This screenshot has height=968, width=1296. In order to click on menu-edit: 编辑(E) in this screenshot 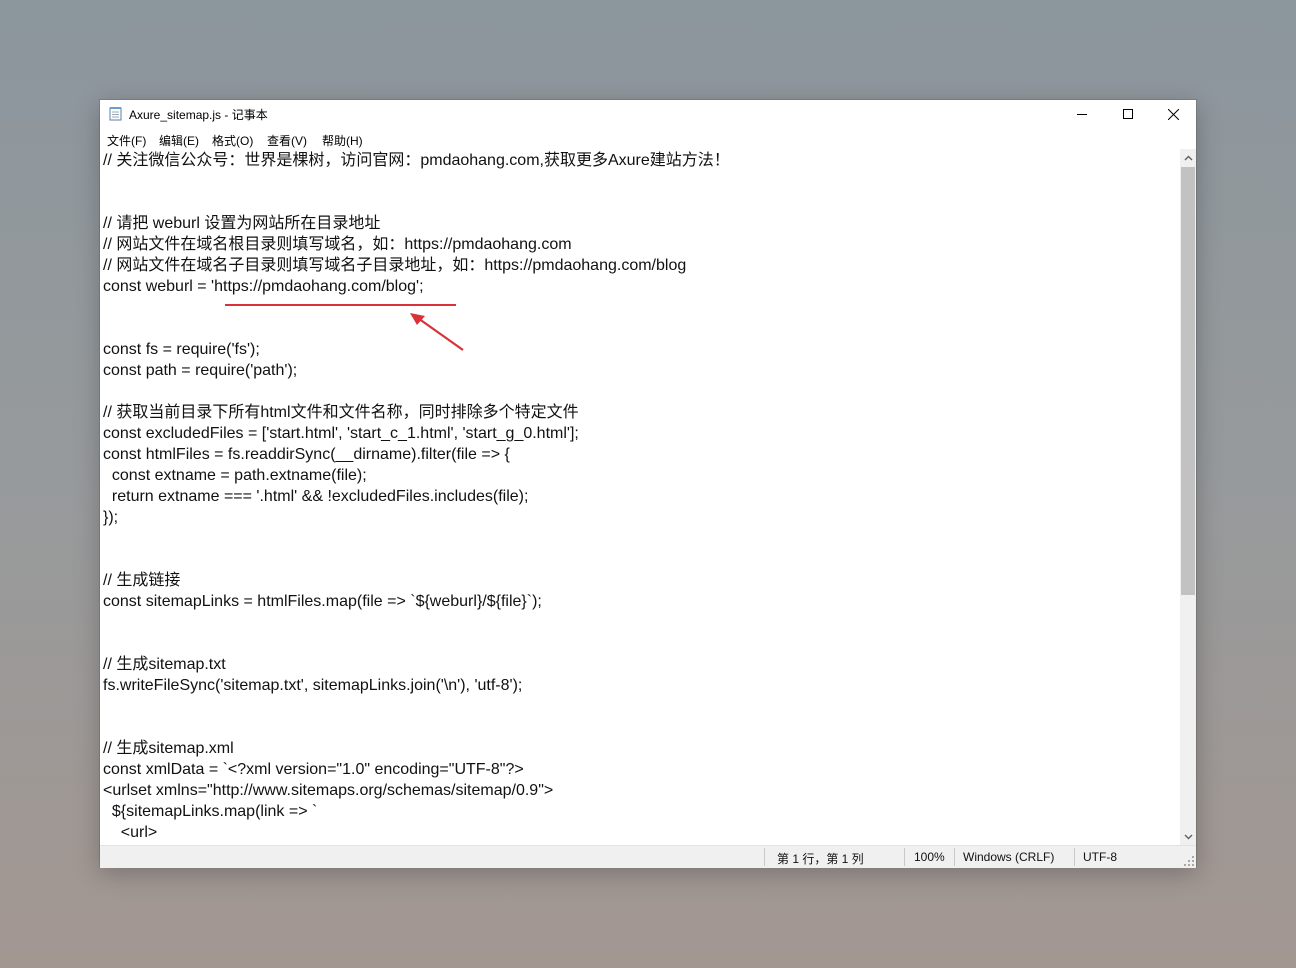, I will do `click(179, 140)`.